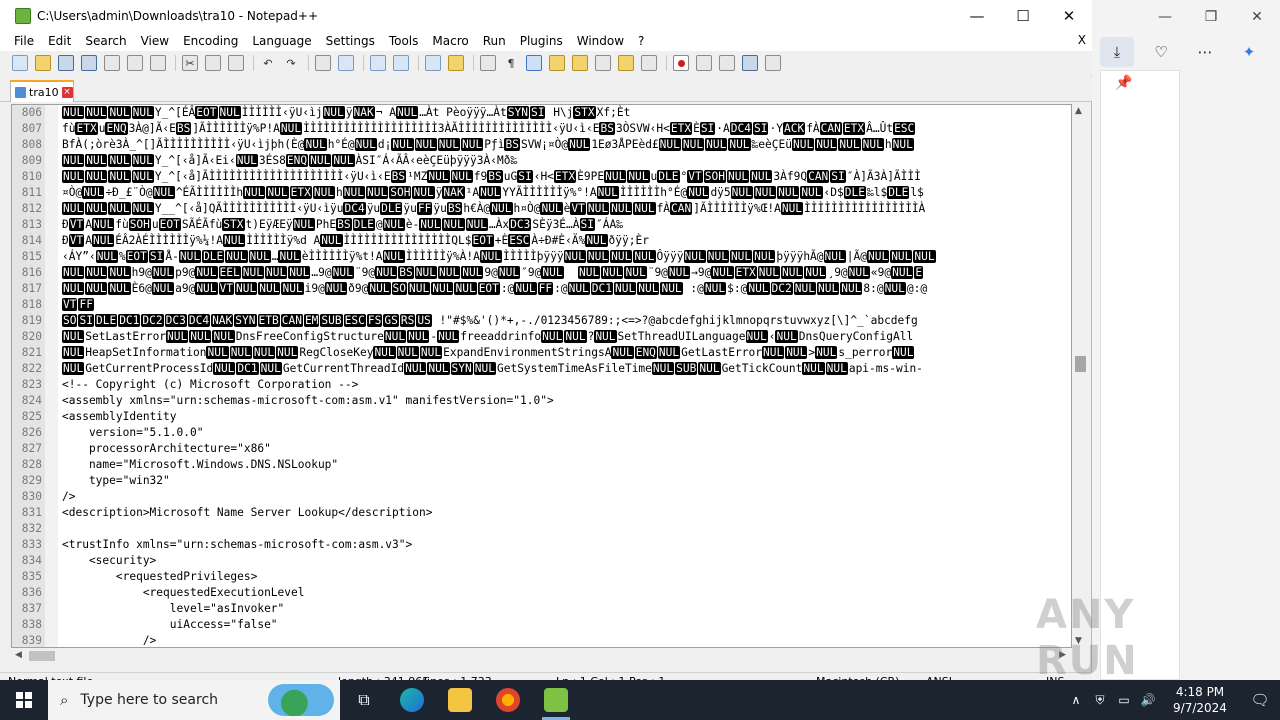  What do you see at coordinates (1069, 15) in the screenshot?
I see `close-button: ✕` at bounding box center [1069, 15].